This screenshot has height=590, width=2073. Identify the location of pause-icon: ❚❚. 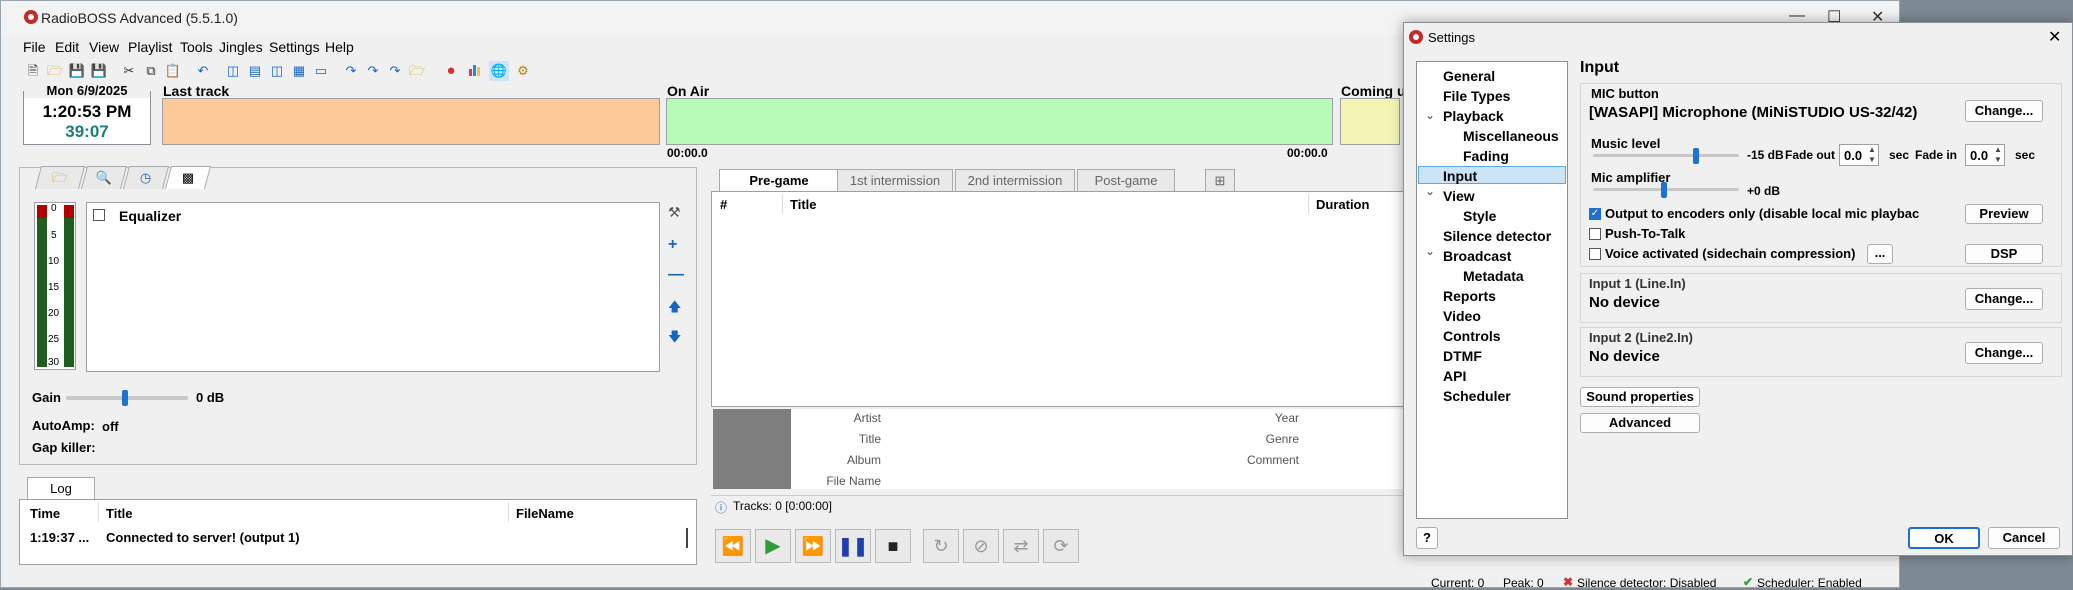
(853, 546).